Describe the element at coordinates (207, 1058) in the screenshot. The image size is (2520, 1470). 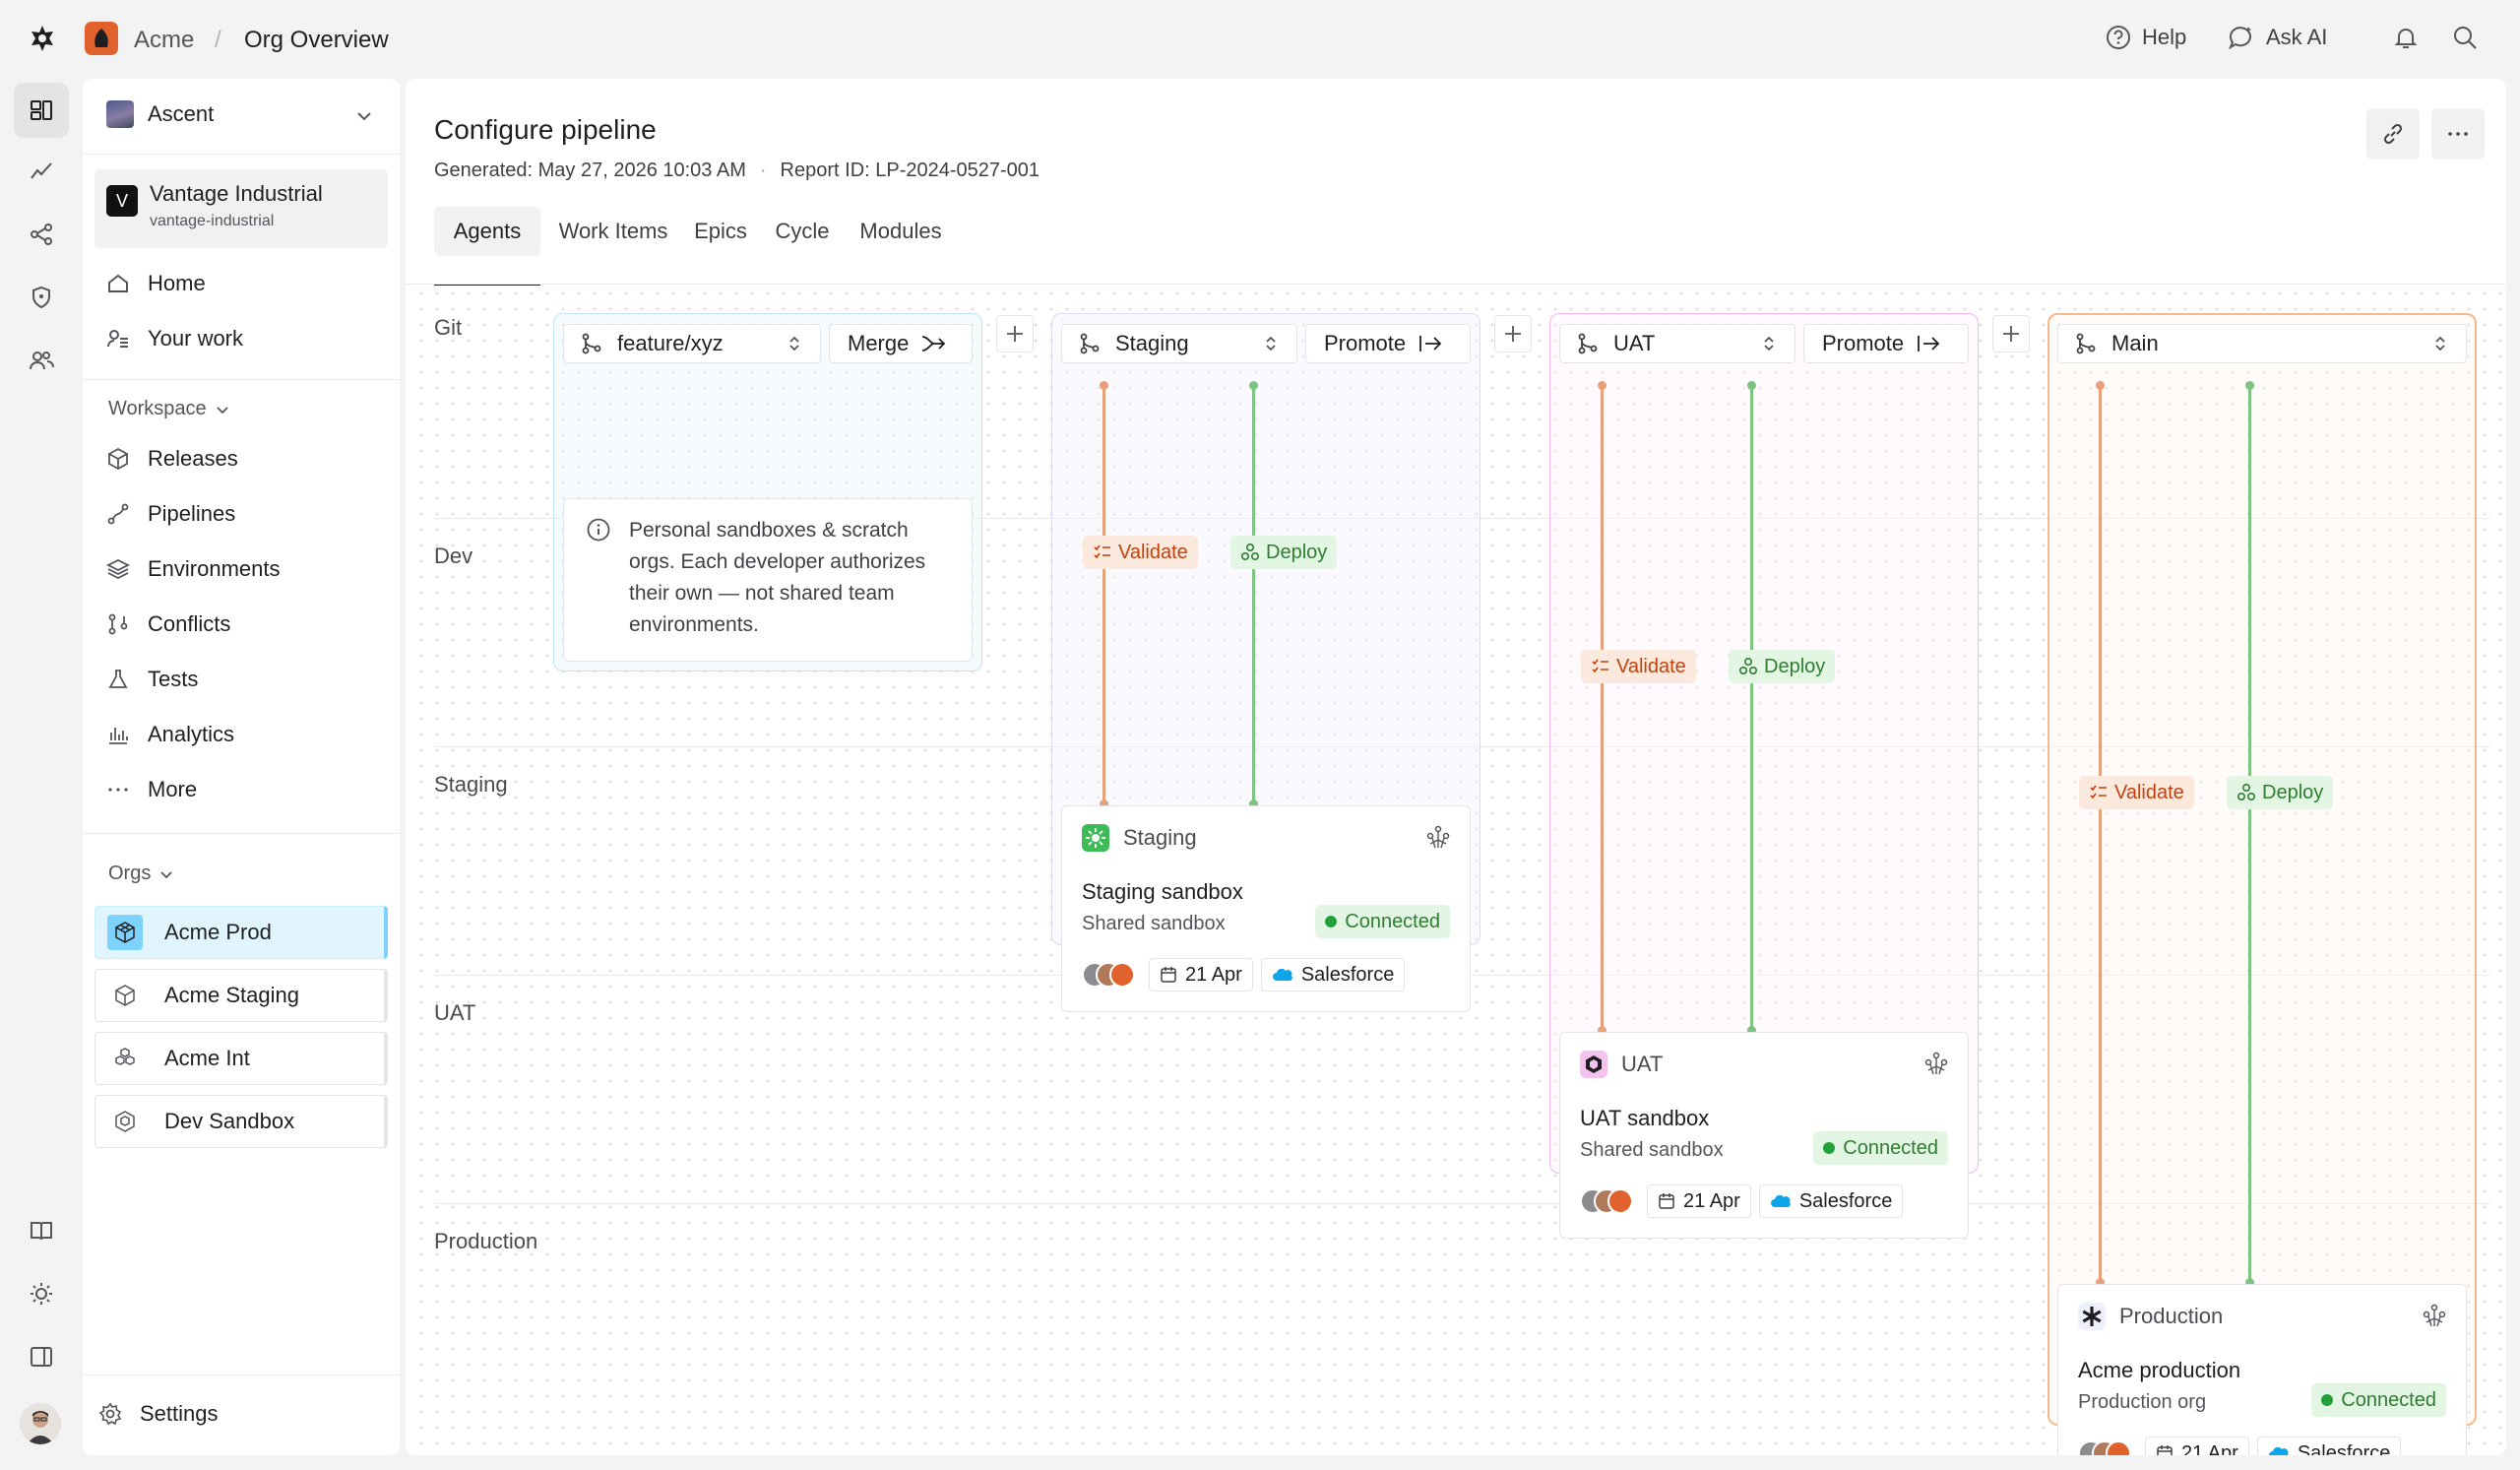
I see `org-item-label: Acme Int` at that location.